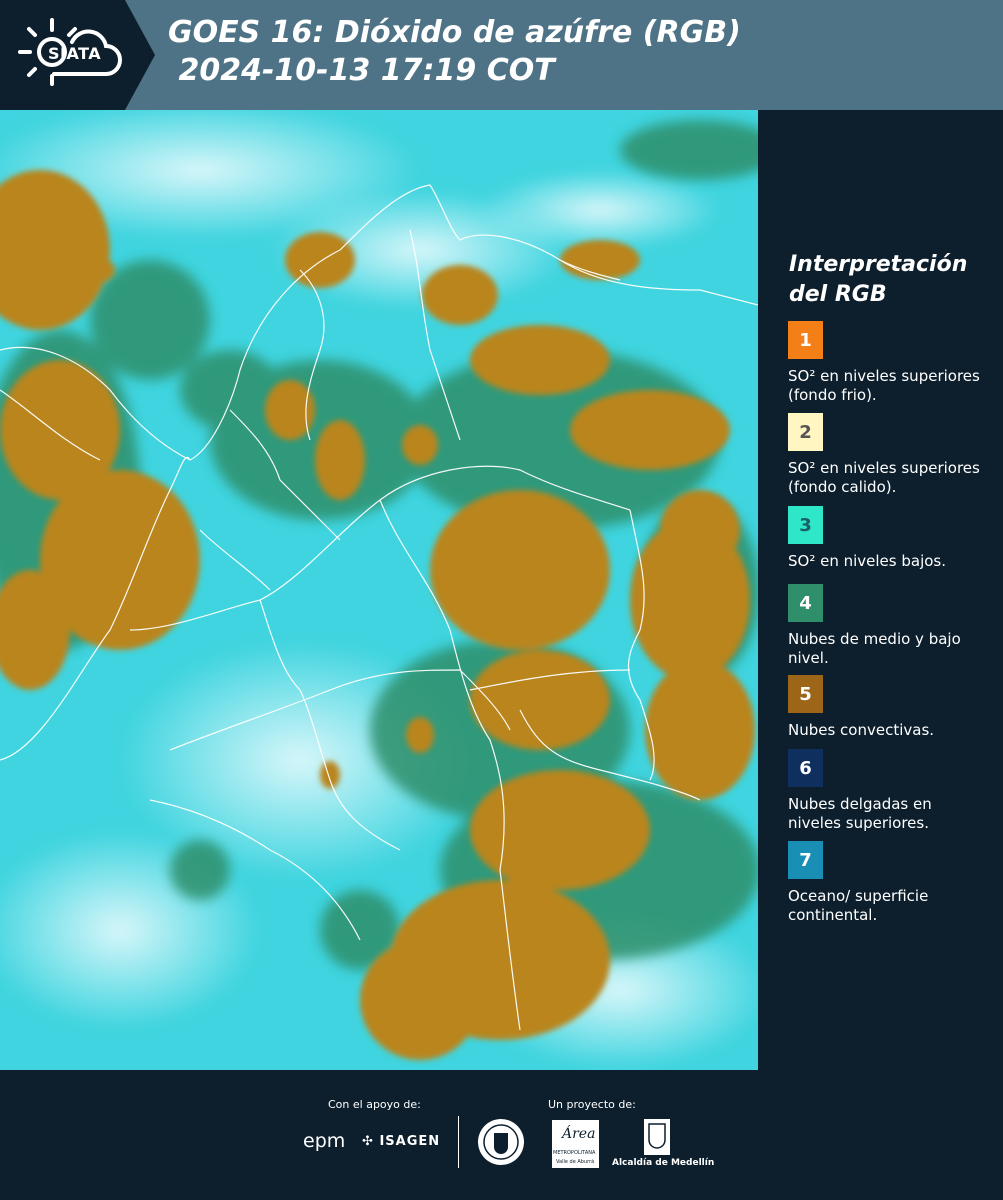 This screenshot has height=1200, width=1003. Describe the element at coordinates (458, 1142) in the screenshot. I see `footer-divider` at that location.